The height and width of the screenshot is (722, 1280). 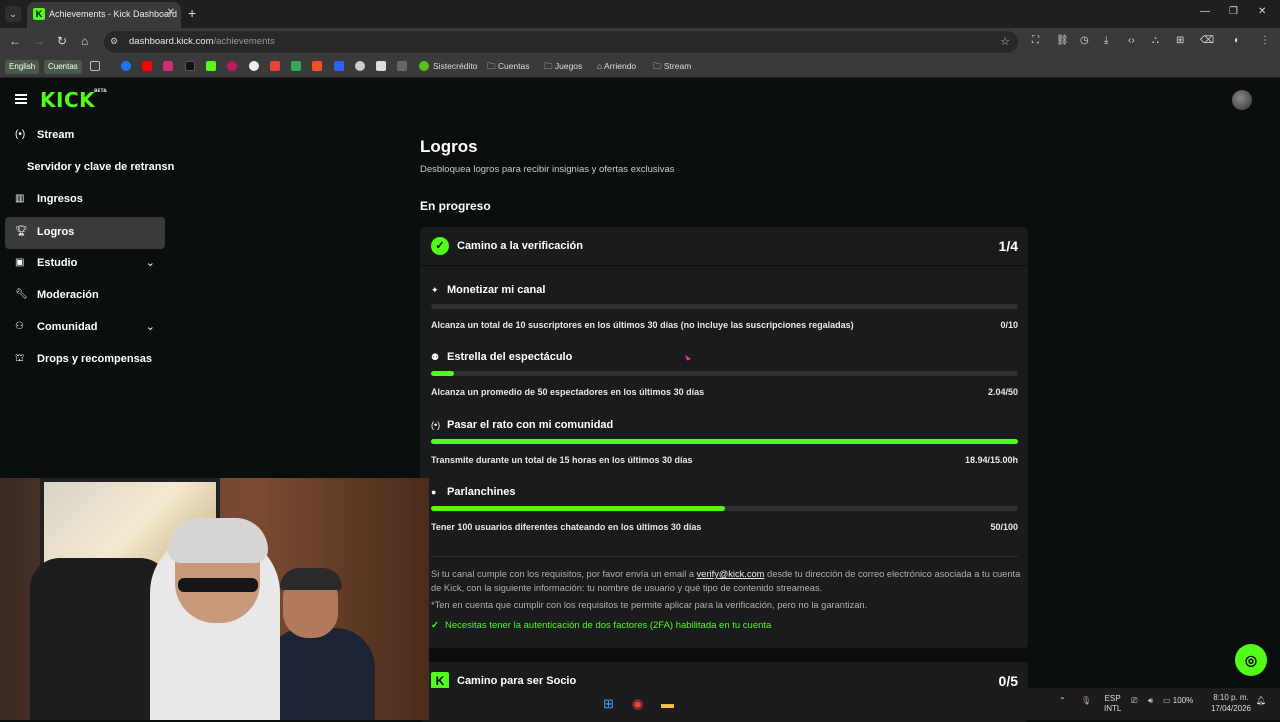 I want to click on wrench-icon: 🔧︎, so click(x=21, y=294).